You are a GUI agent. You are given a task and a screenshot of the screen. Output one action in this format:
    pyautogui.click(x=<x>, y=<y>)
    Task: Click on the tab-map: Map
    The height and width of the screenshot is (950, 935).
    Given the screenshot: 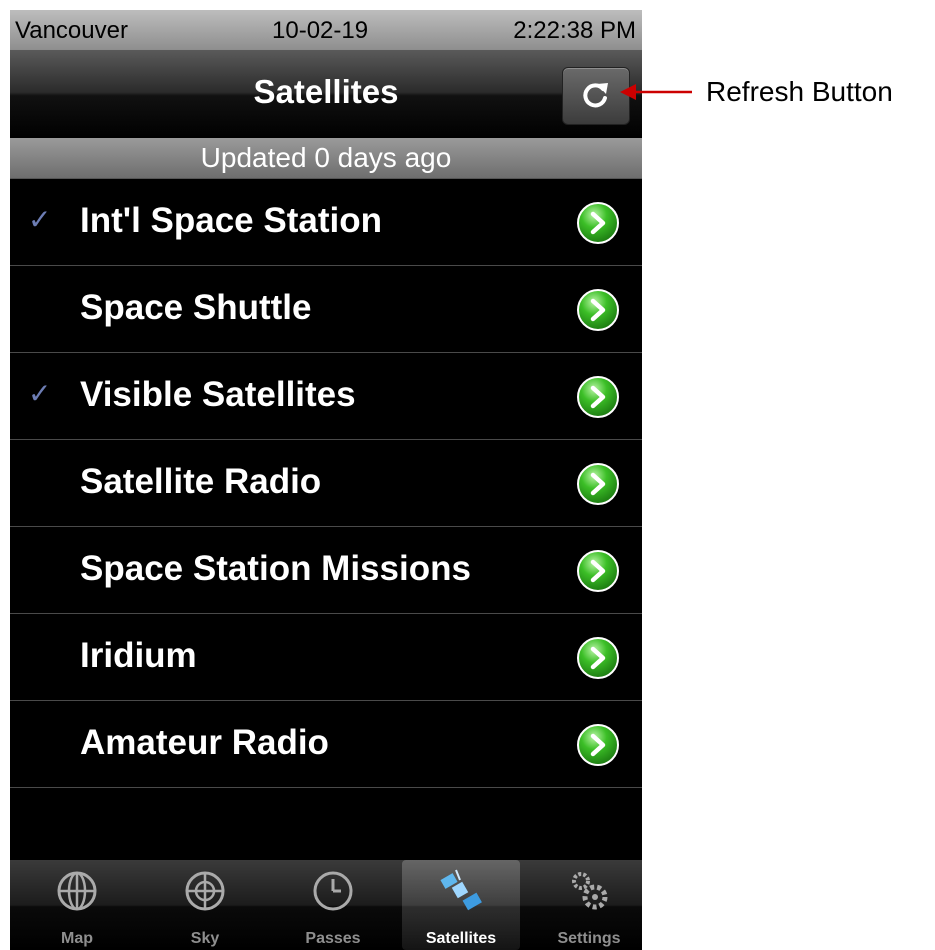 What is the action you would take?
    pyautogui.click(x=77, y=905)
    